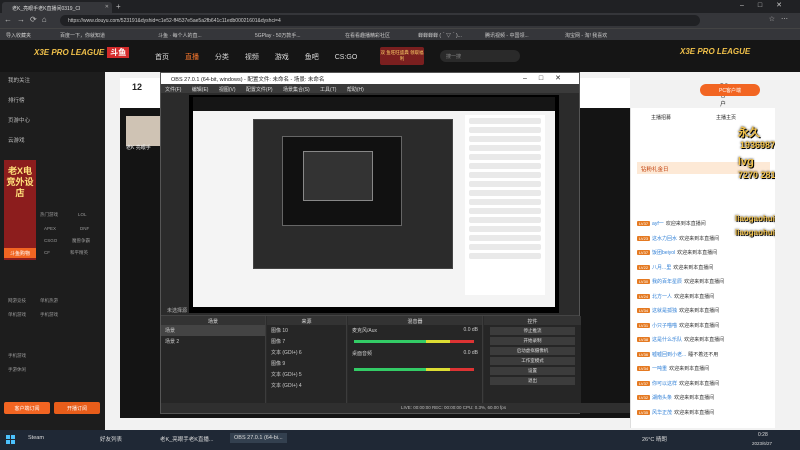 The width and height of the screenshot is (800, 450). I want to click on menu-view: 视图(V), so click(227, 90).